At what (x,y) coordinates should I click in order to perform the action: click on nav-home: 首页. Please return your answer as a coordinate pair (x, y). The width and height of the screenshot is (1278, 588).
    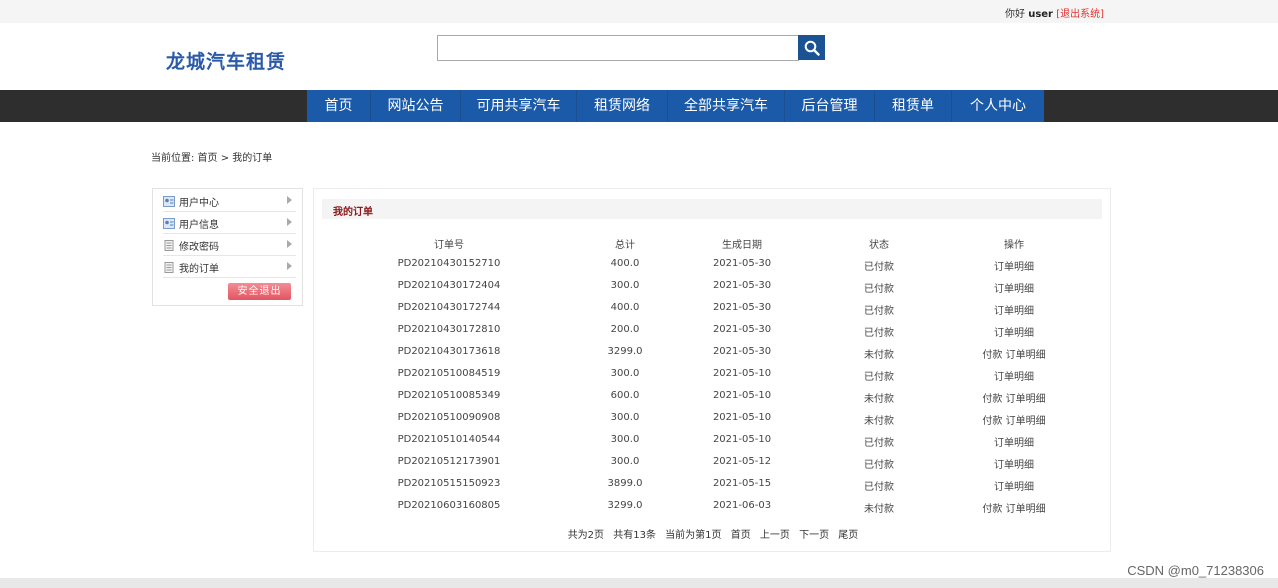
    Looking at the image, I should click on (339, 106).